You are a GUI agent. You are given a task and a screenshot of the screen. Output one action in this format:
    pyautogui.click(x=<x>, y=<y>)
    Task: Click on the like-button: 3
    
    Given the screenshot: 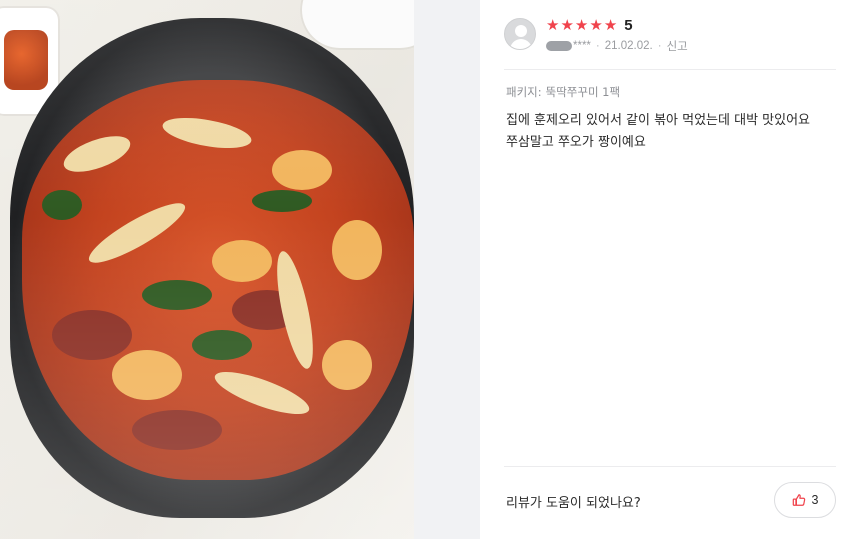 What is the action you would take?
    pyautogui.click(x=805, y=500)
    